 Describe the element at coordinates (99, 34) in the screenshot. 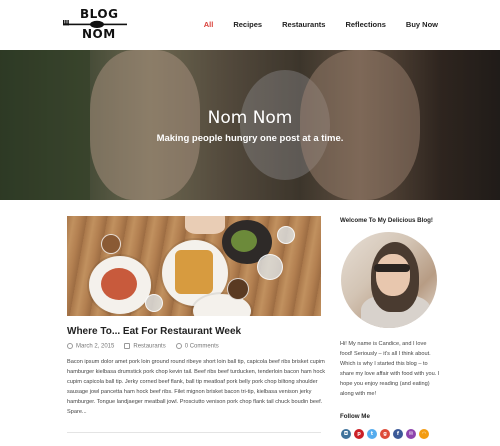

I see `logo-text-bottom: NOM` at that location.